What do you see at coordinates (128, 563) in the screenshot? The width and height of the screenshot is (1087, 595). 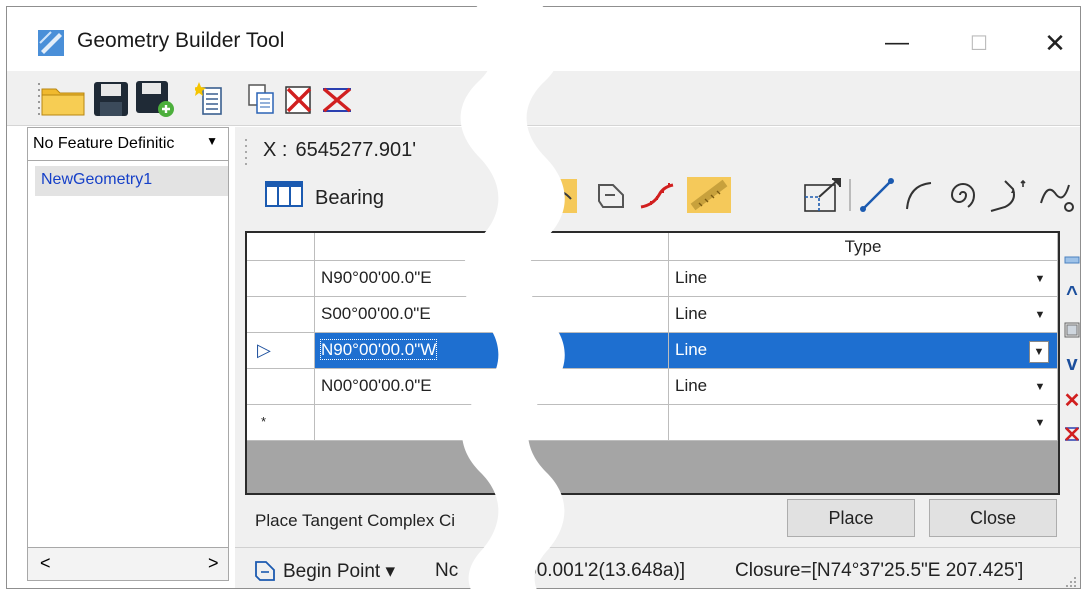 I see `horizontal-scrollbar: < >` at bounding box center [128, 563].